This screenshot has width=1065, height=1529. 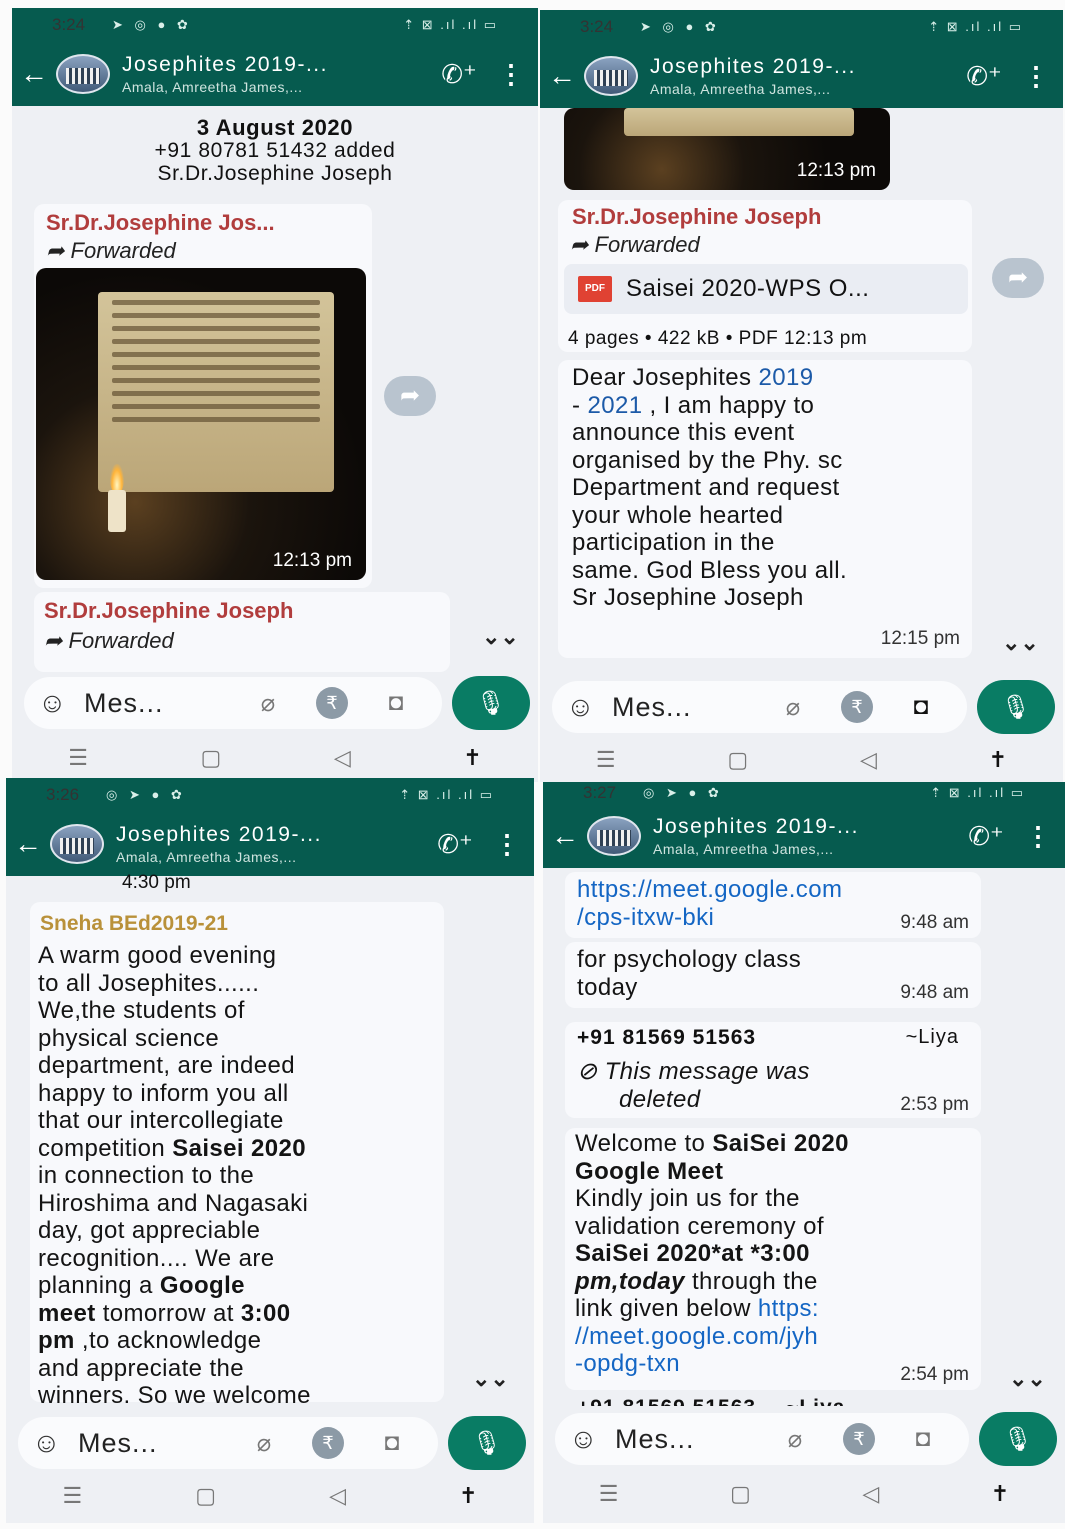 What do you see at coordinates (712, 1364) in the screenshot?
I see `meet-link-end: -opdg-txn` at bounding box center [712, 1364].